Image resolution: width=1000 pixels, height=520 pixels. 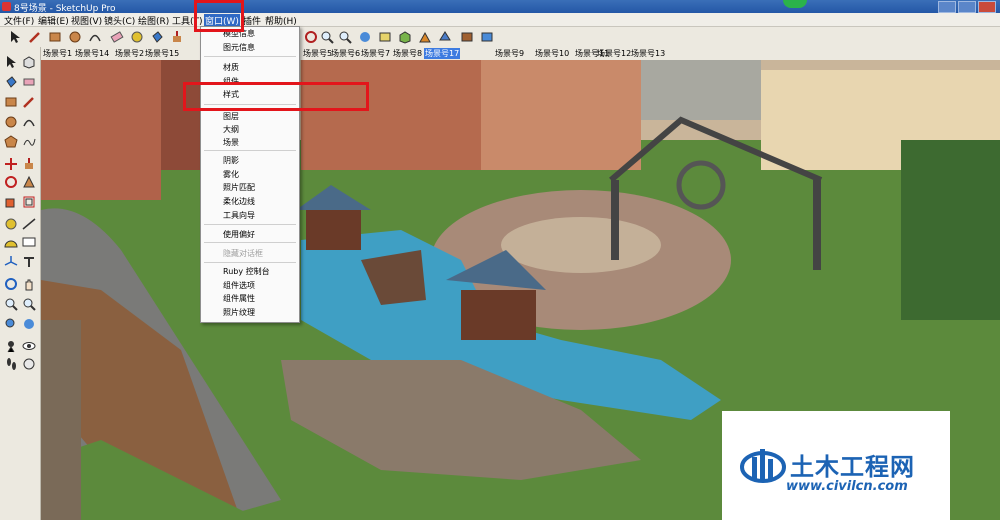 I want to click on select-arrow-icon, so click(x=15, y=37).